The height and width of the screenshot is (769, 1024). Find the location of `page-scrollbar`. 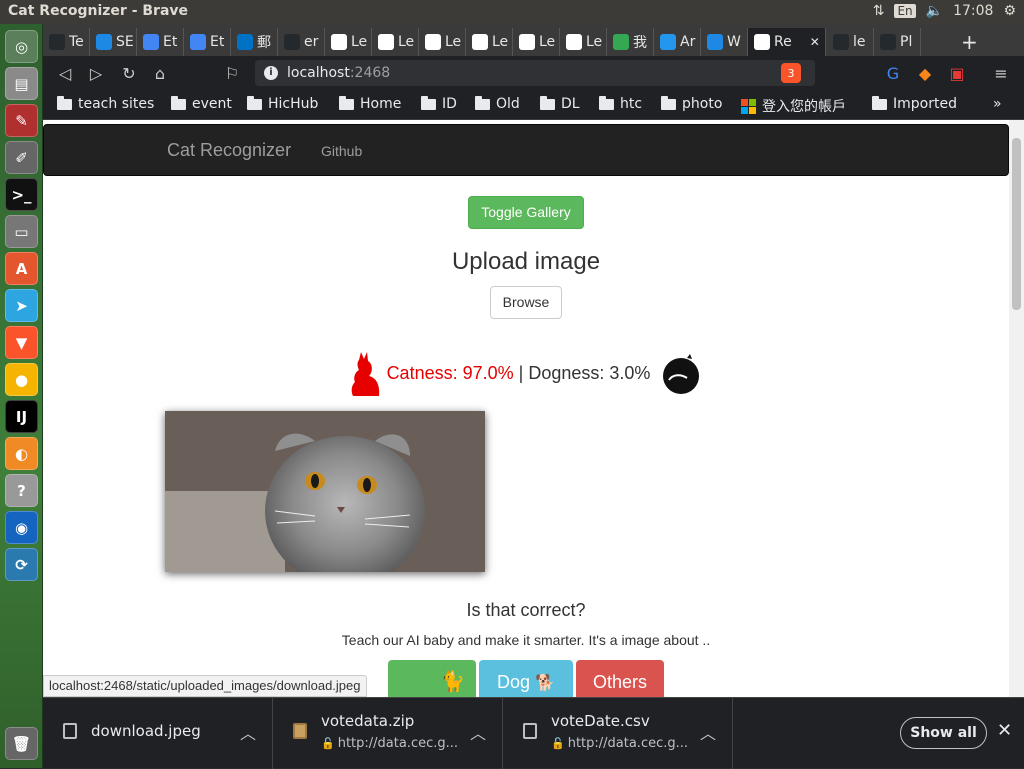

page-scrollbar is located at coordinates (1016, 408).